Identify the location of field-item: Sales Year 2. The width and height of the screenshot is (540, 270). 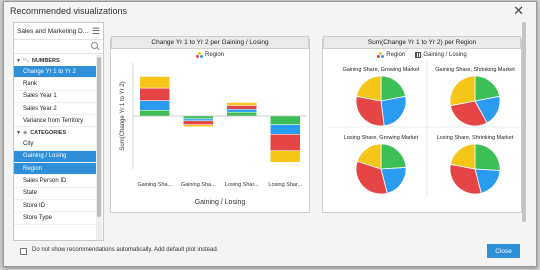
(55, 109).